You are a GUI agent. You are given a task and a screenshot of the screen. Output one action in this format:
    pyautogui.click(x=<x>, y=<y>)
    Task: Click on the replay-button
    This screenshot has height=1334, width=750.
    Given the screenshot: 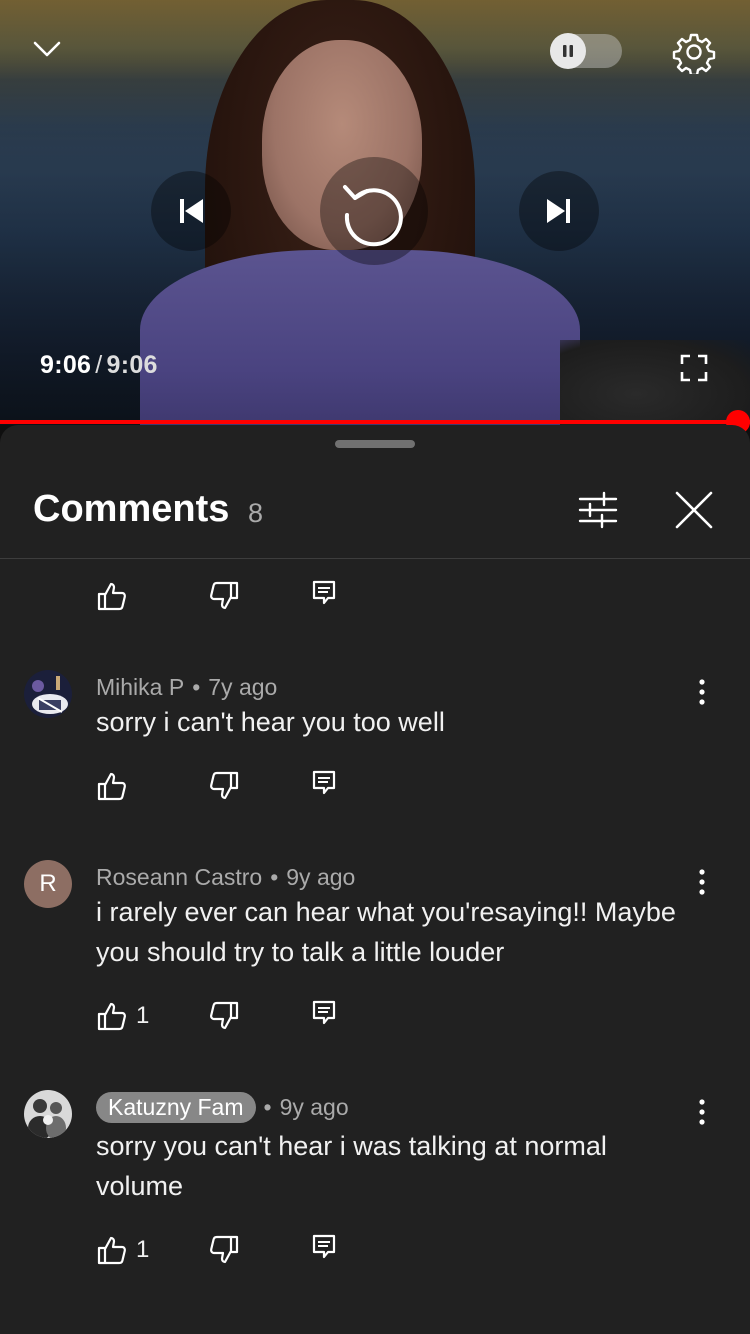 What is the action you would take?
    pyautogui.click(x=374, y=211)
    